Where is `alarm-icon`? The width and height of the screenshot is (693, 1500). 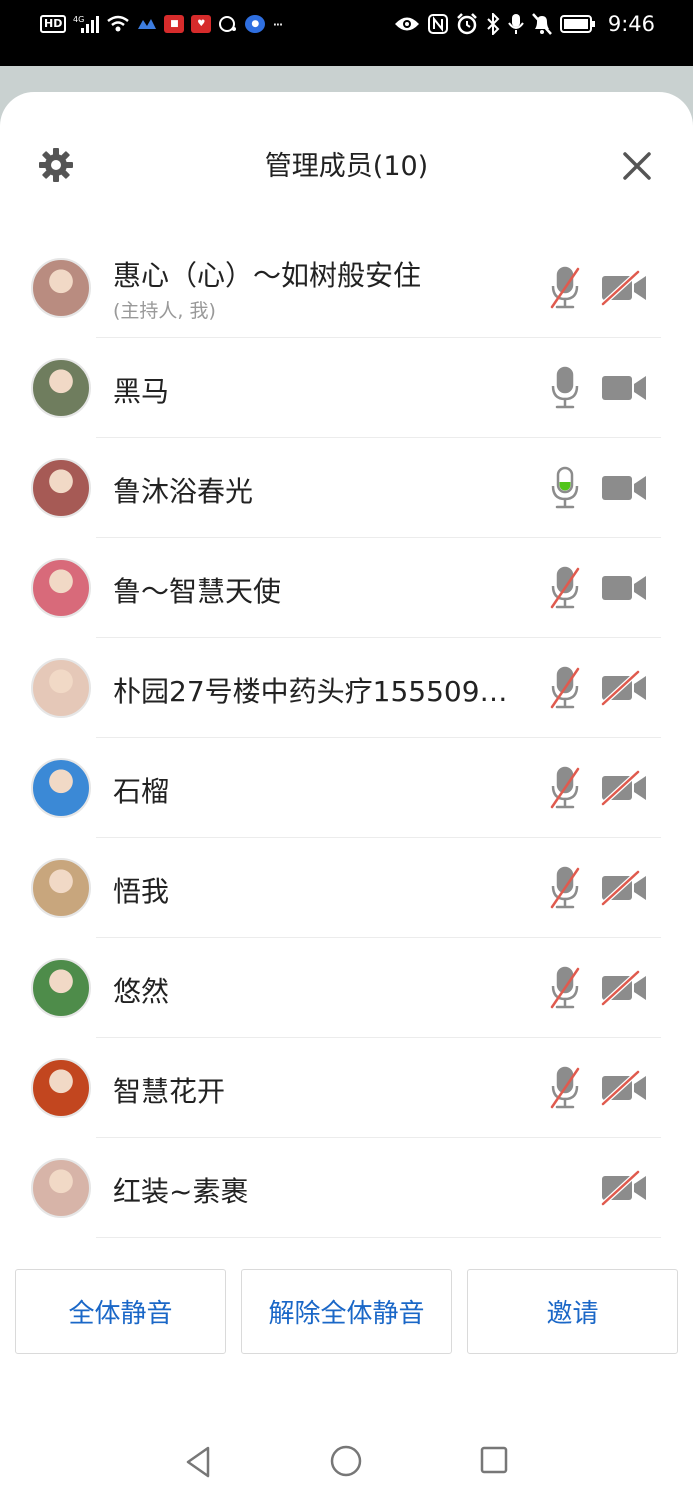 alarm-icon is located at coordinates (466, 24).